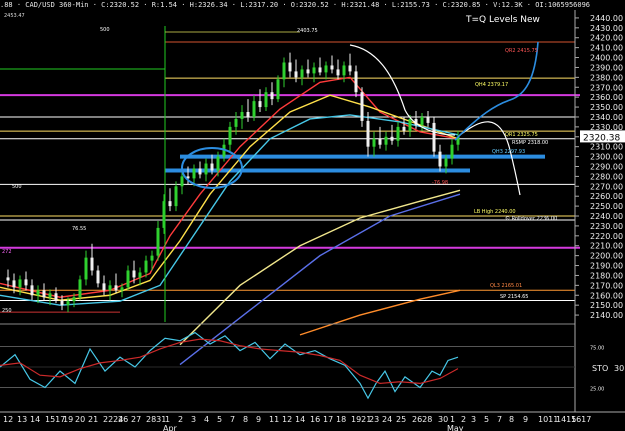 Image resolution: width=625 pixels, height=431 pixels. What do you see at coordinates (514, 297) in the screenshot?
I see `level-label: SP 2154.65` at bounding box center [514, 297].